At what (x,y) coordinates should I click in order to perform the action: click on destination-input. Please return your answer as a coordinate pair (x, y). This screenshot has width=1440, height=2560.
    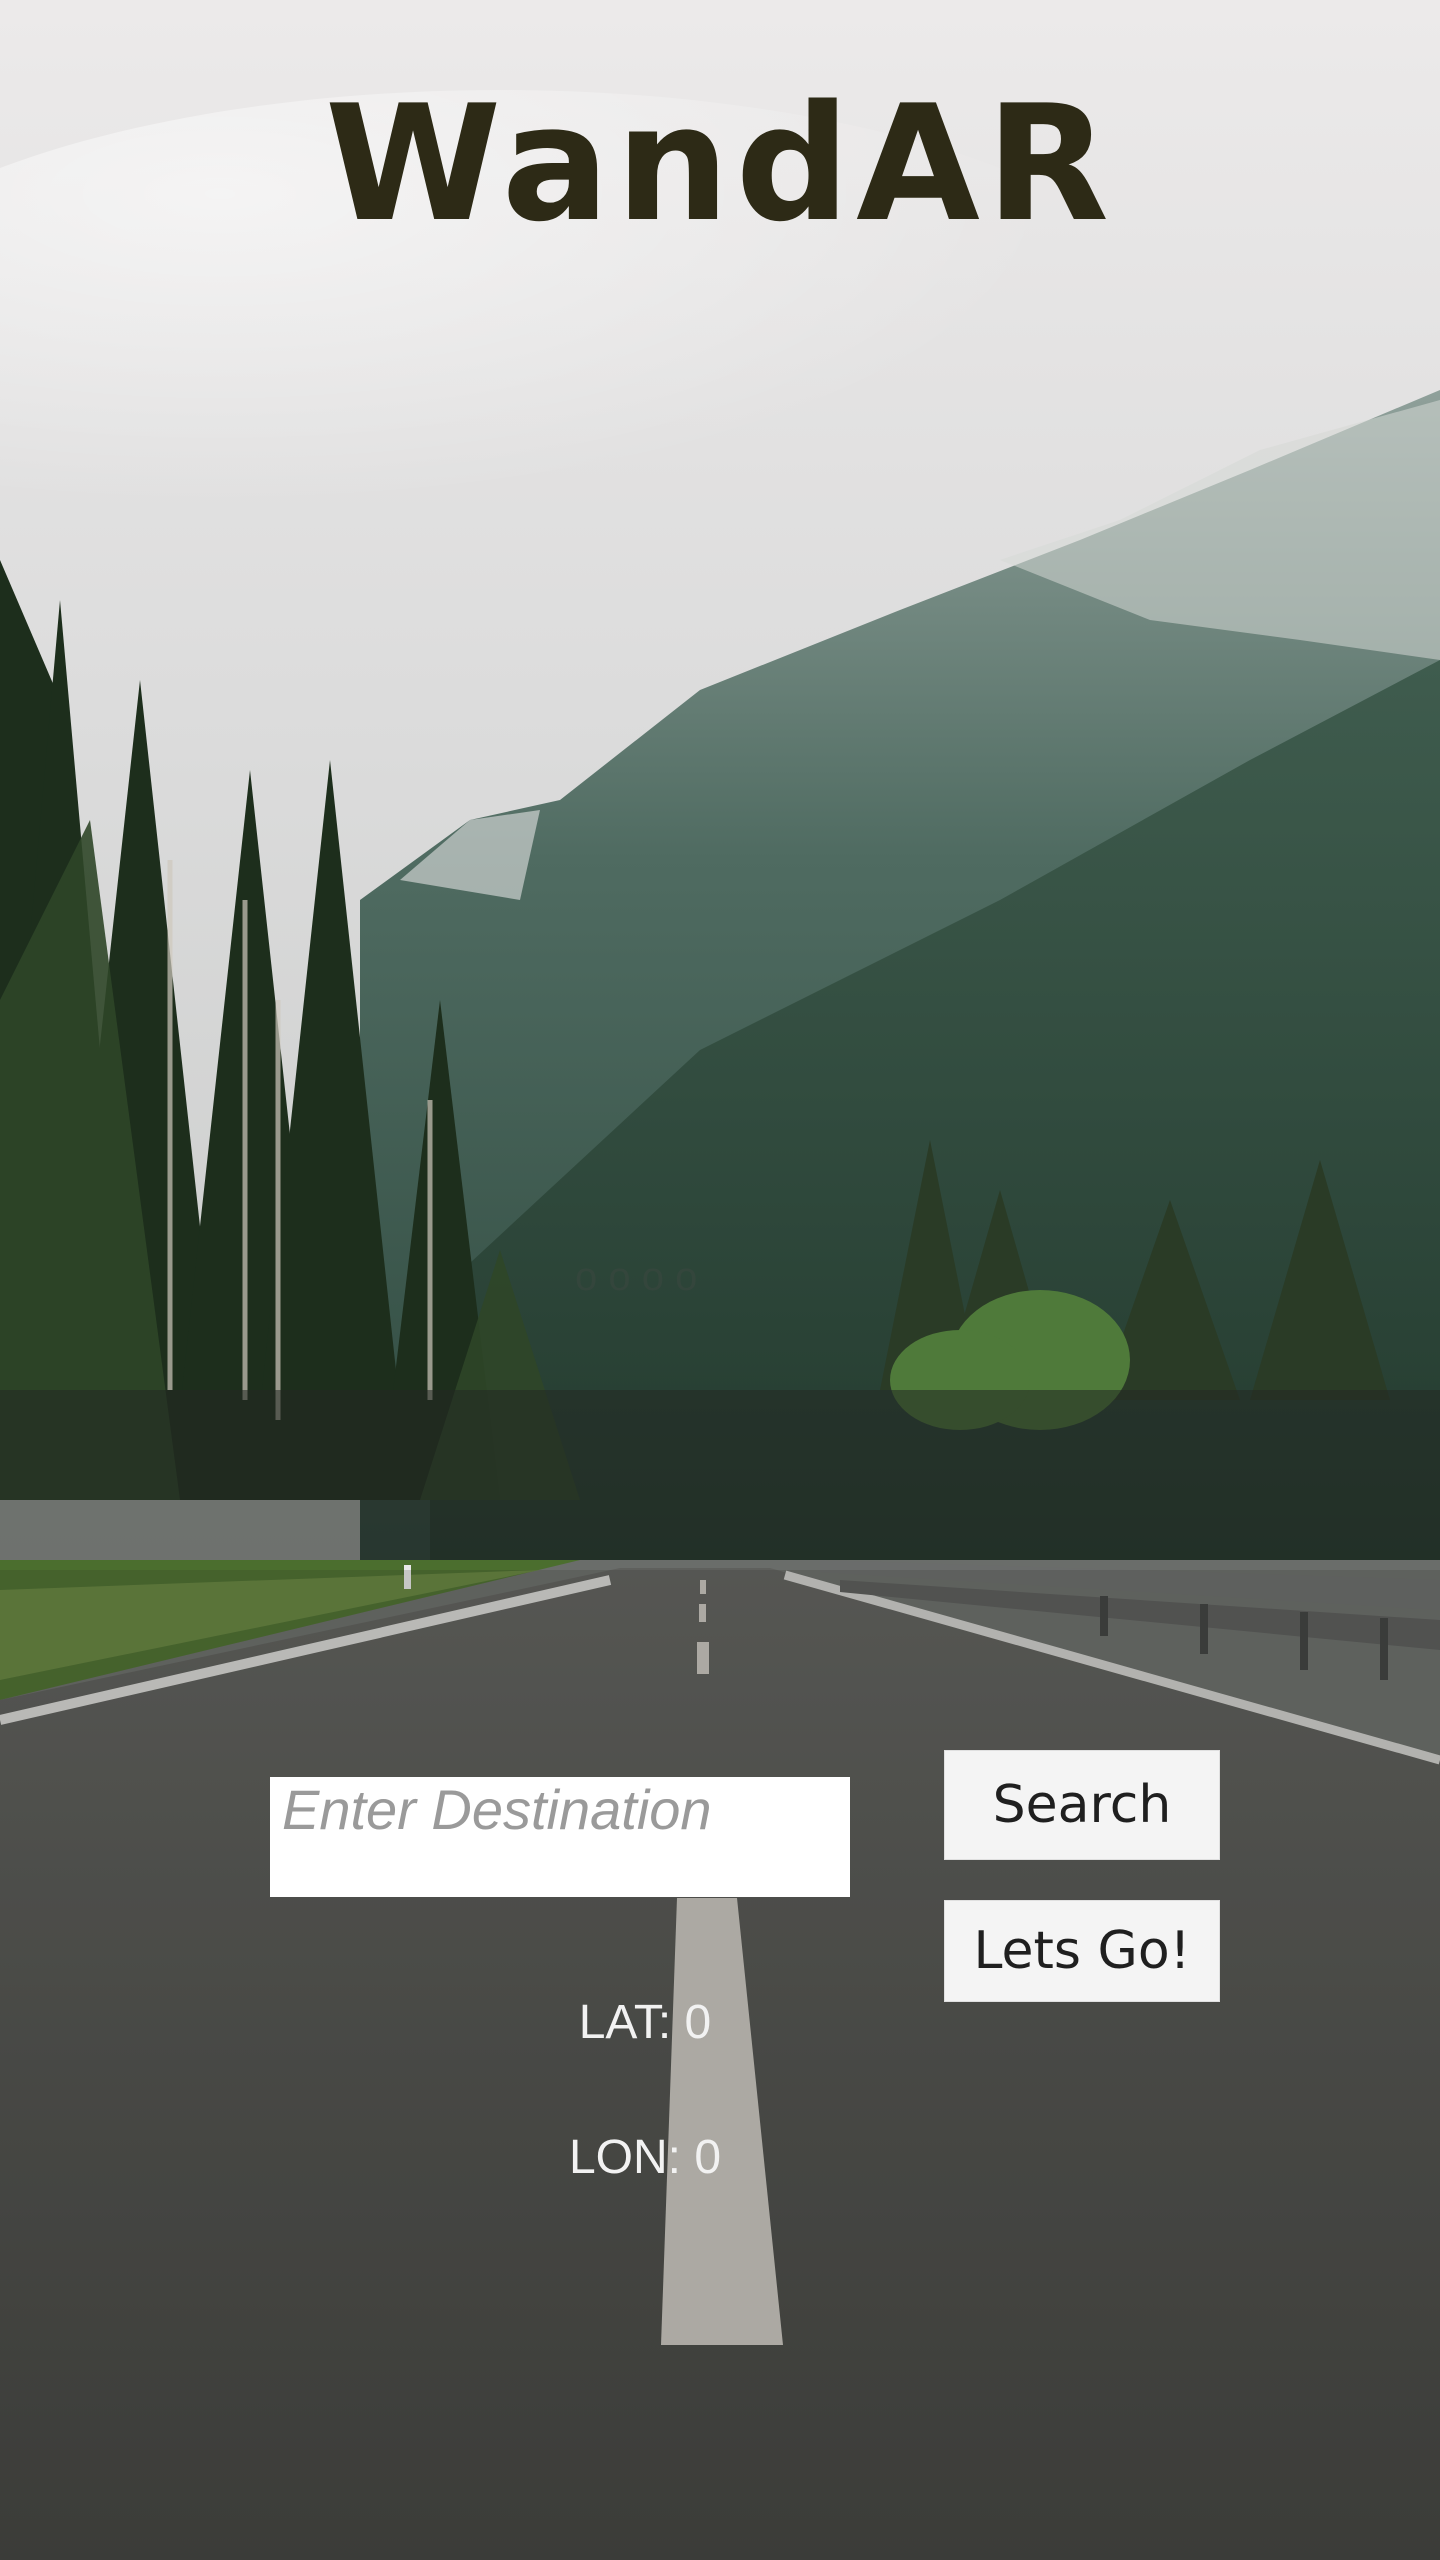
    Looking at the image, I should click on (560, 1837).